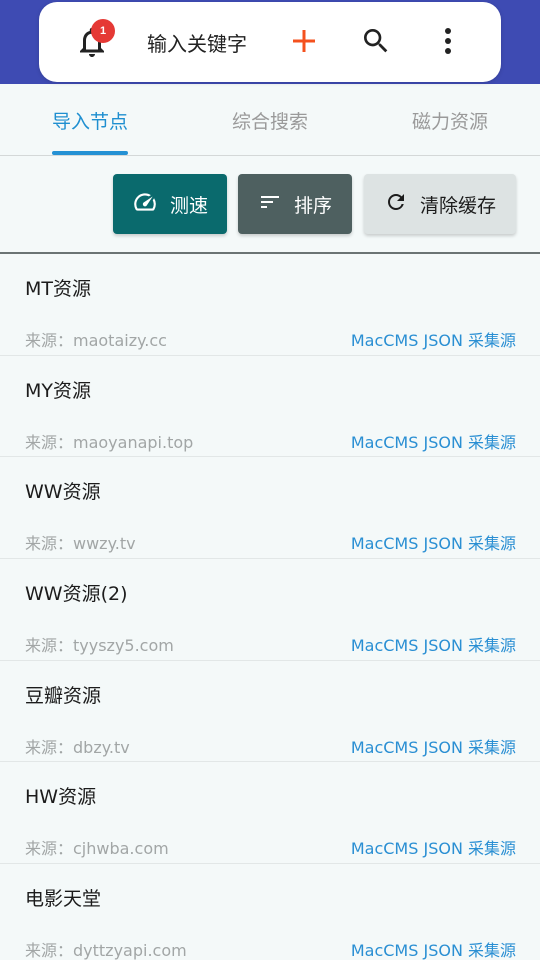  Describe the element at coordinates (58, 390) in the screenshot. I see `source-name: MY资源` at that location.